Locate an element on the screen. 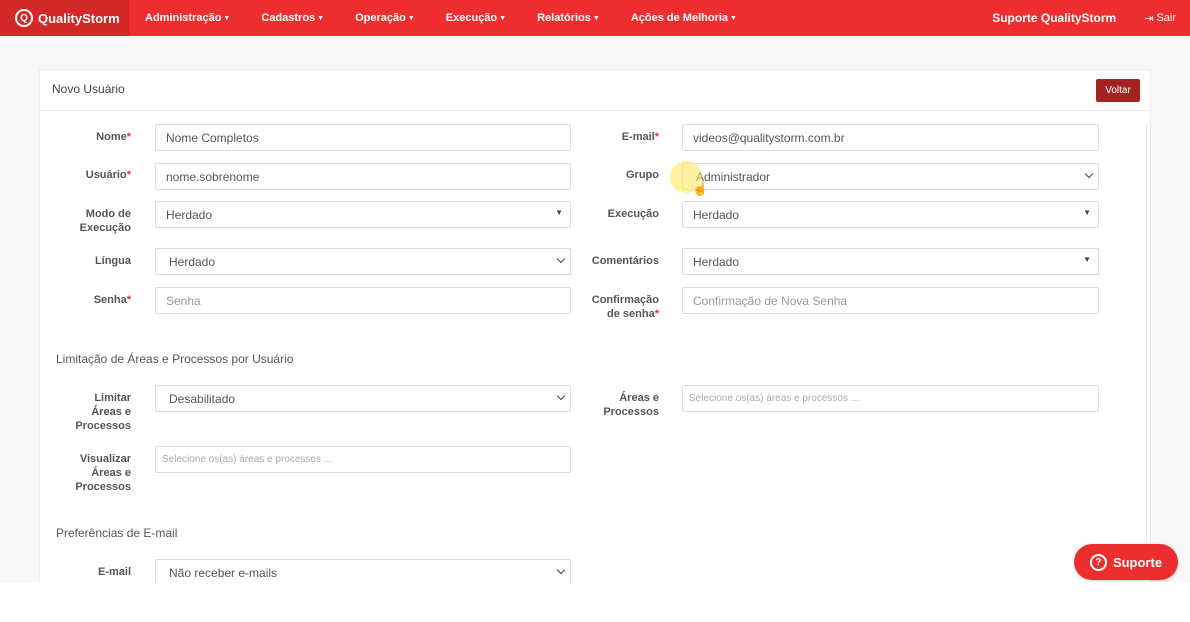 The height and width of the screenshot is (622, 1190). menu-execucao: Execução ▼ is located at coordinates (476, 18).